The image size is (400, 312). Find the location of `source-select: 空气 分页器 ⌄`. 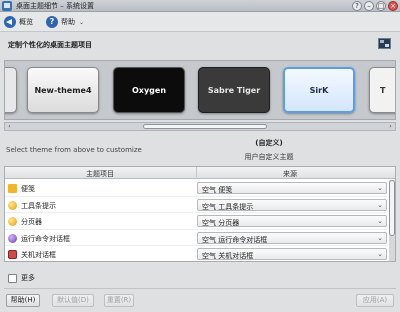

source-select: 空气 分页器 ⌄ is located at coordinates (292, 221).